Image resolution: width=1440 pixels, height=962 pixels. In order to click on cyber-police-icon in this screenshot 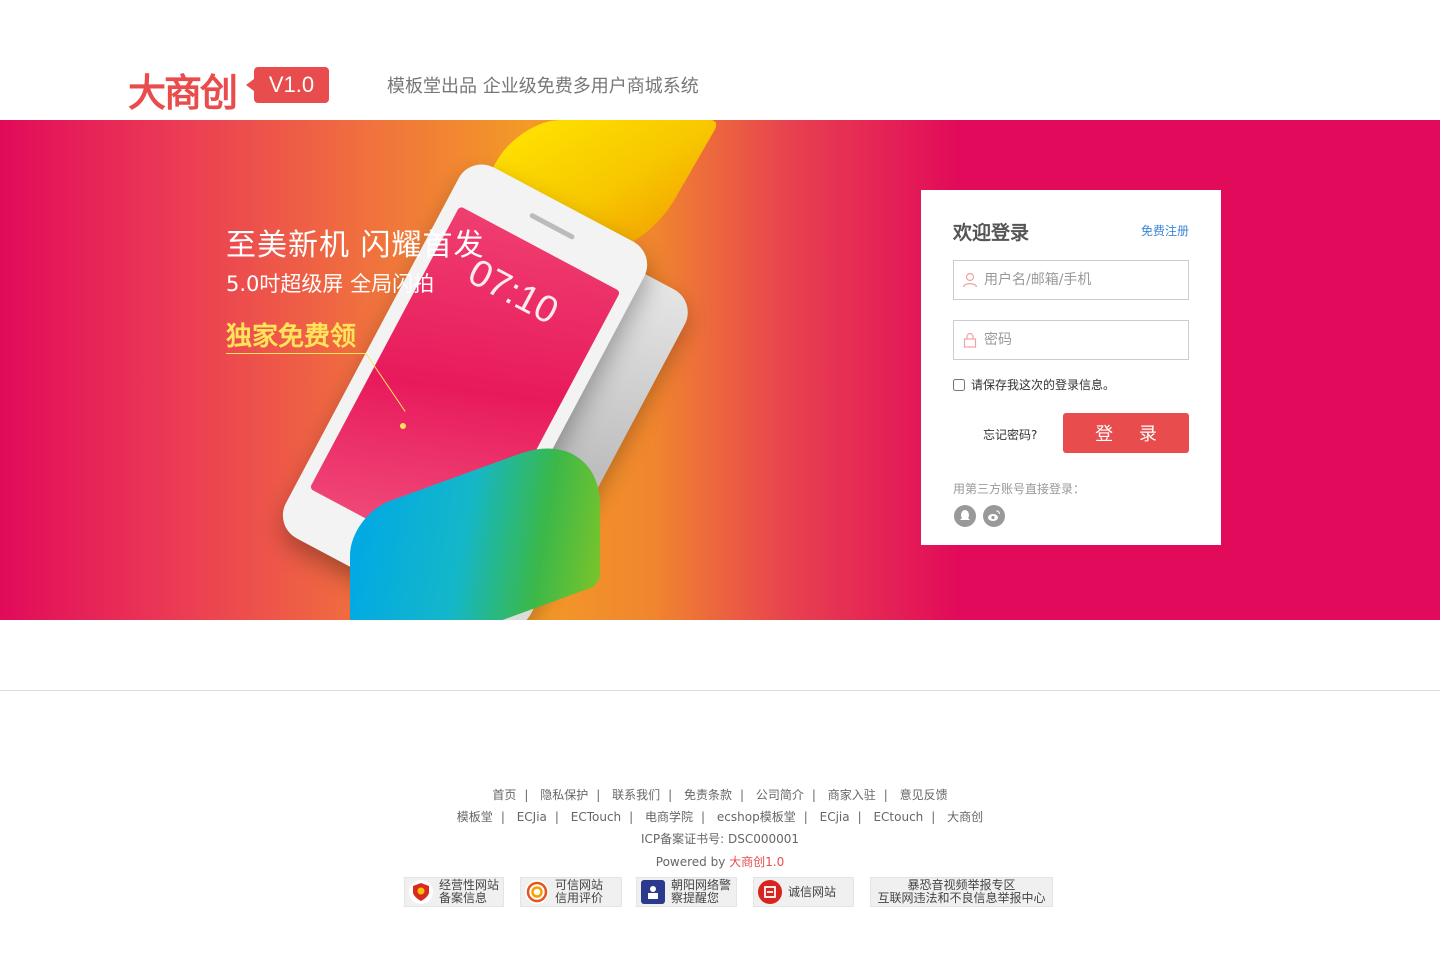, I will do `click(653, 892)`.